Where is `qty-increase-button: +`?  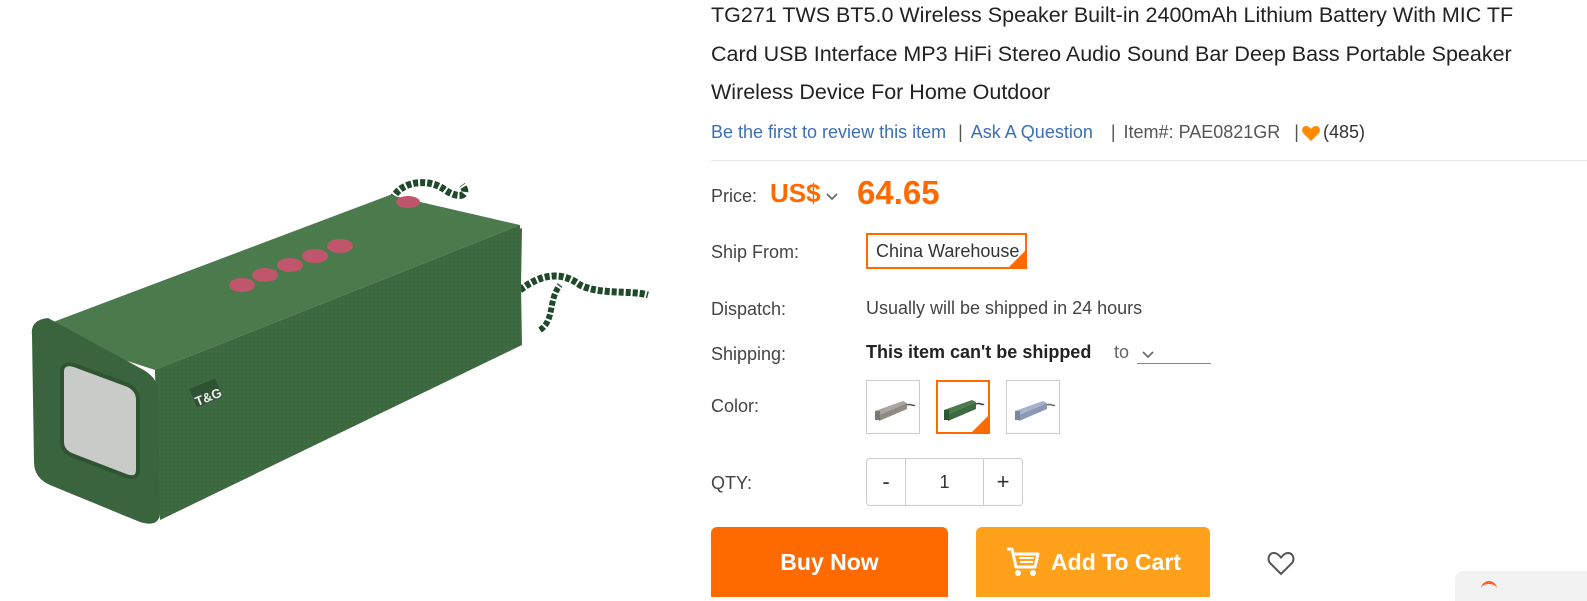
qty-increase-button: + is located at coordinates (1003, 482).